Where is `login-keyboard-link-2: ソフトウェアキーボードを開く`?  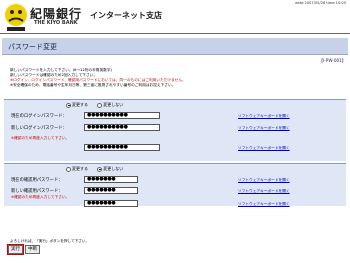 login-keyboard-link-2: ソフトウェアキーボードを開く is located at coordinates (264, 128).